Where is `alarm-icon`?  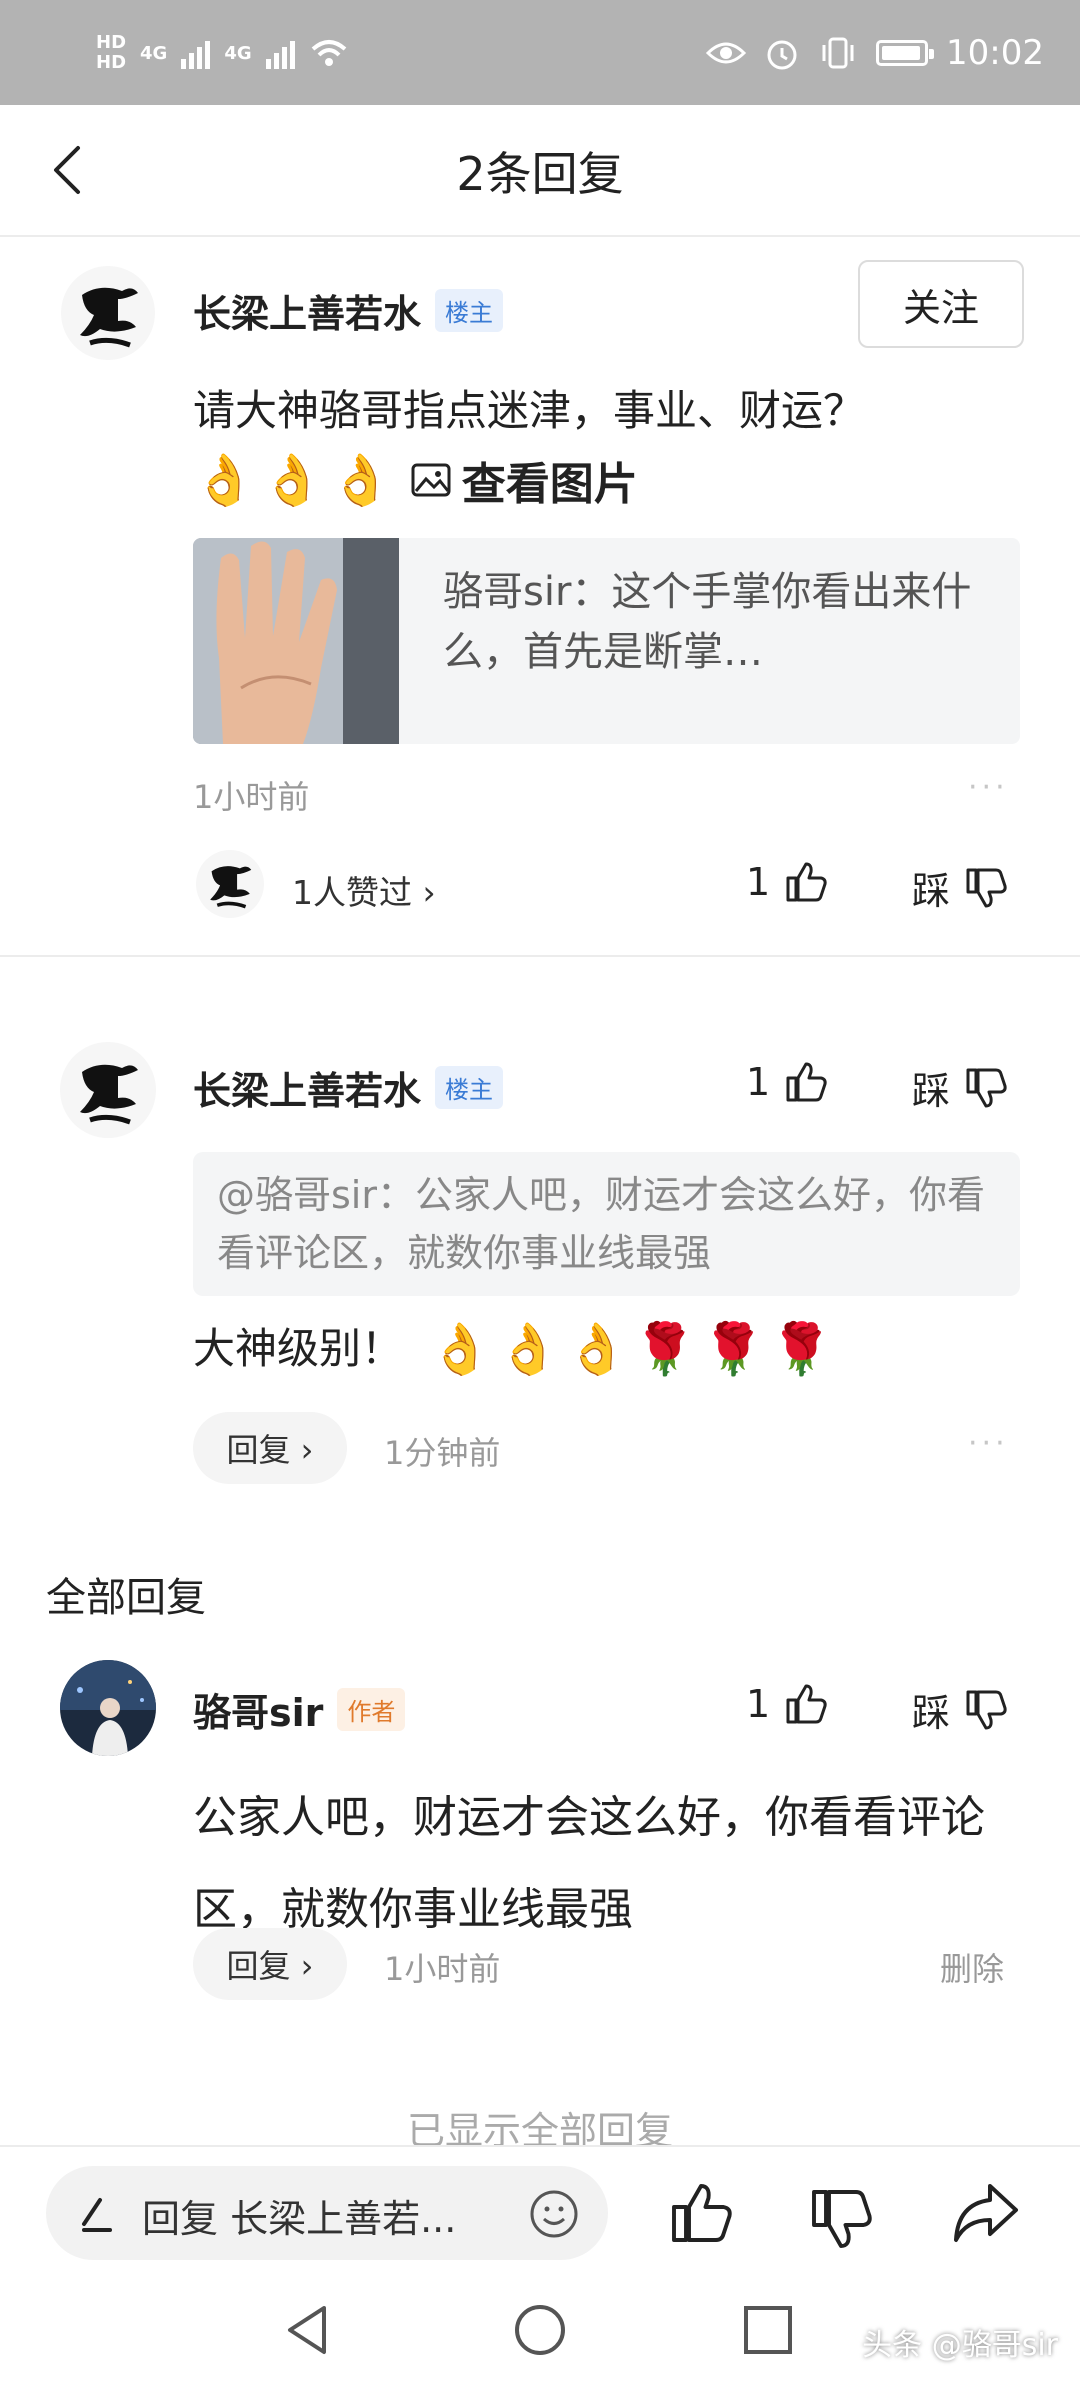
alarm-icon is located at coordinates (782, 55).